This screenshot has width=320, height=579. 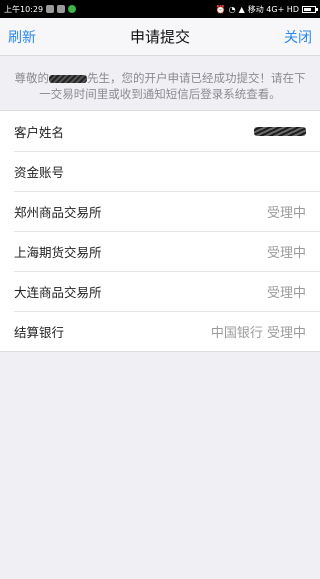 I want to click on page-title: 申请提交, so click(x=159, y=37).